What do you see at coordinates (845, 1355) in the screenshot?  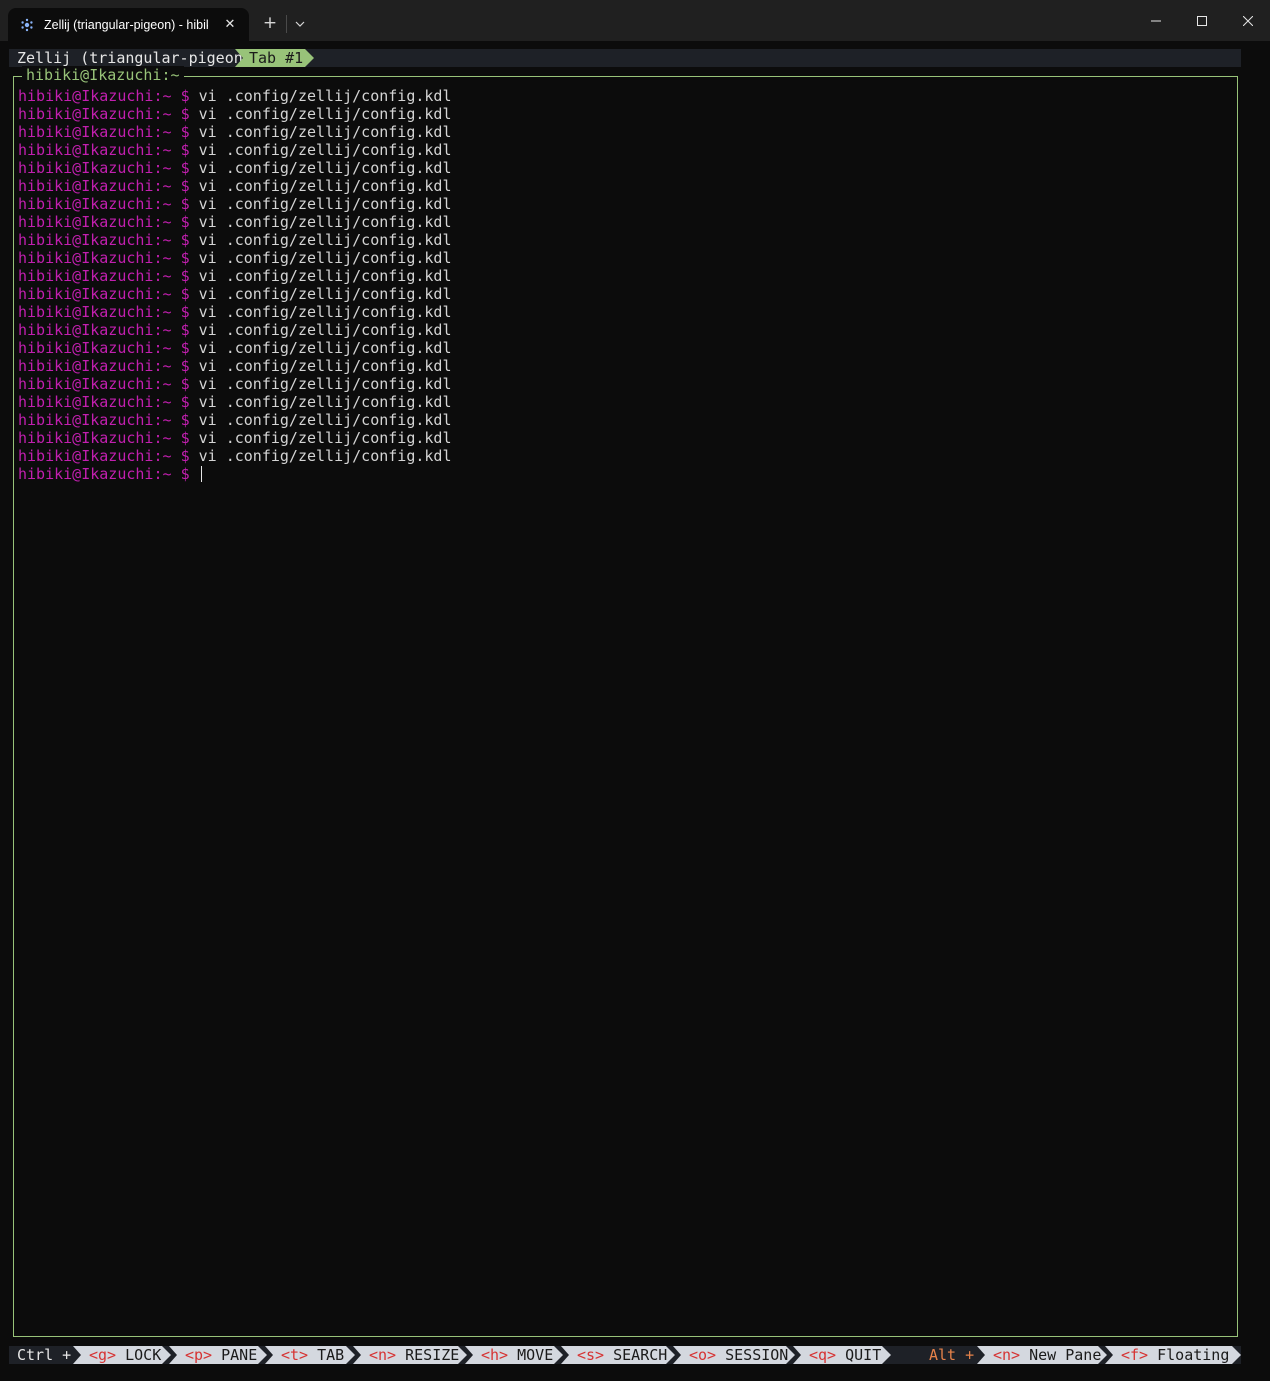 I see `keybind-text: <q> QUIT` at bounding box center [845, 1355].